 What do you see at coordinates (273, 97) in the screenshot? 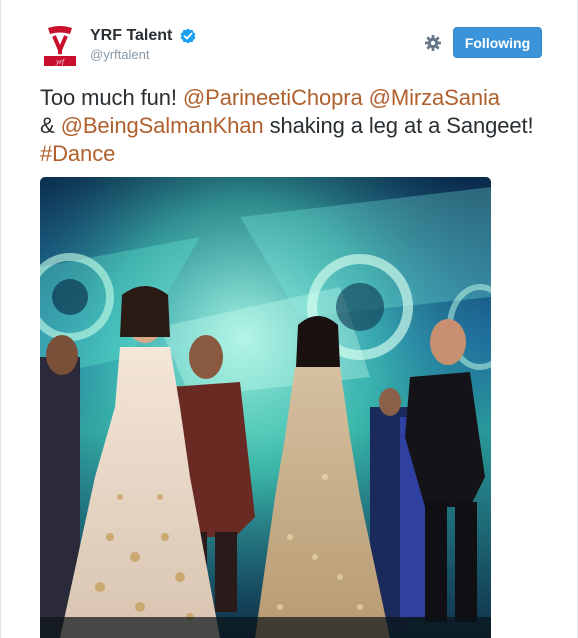
I see `mention-link: @ParineetiChopra` at bounding box center [273, 97].